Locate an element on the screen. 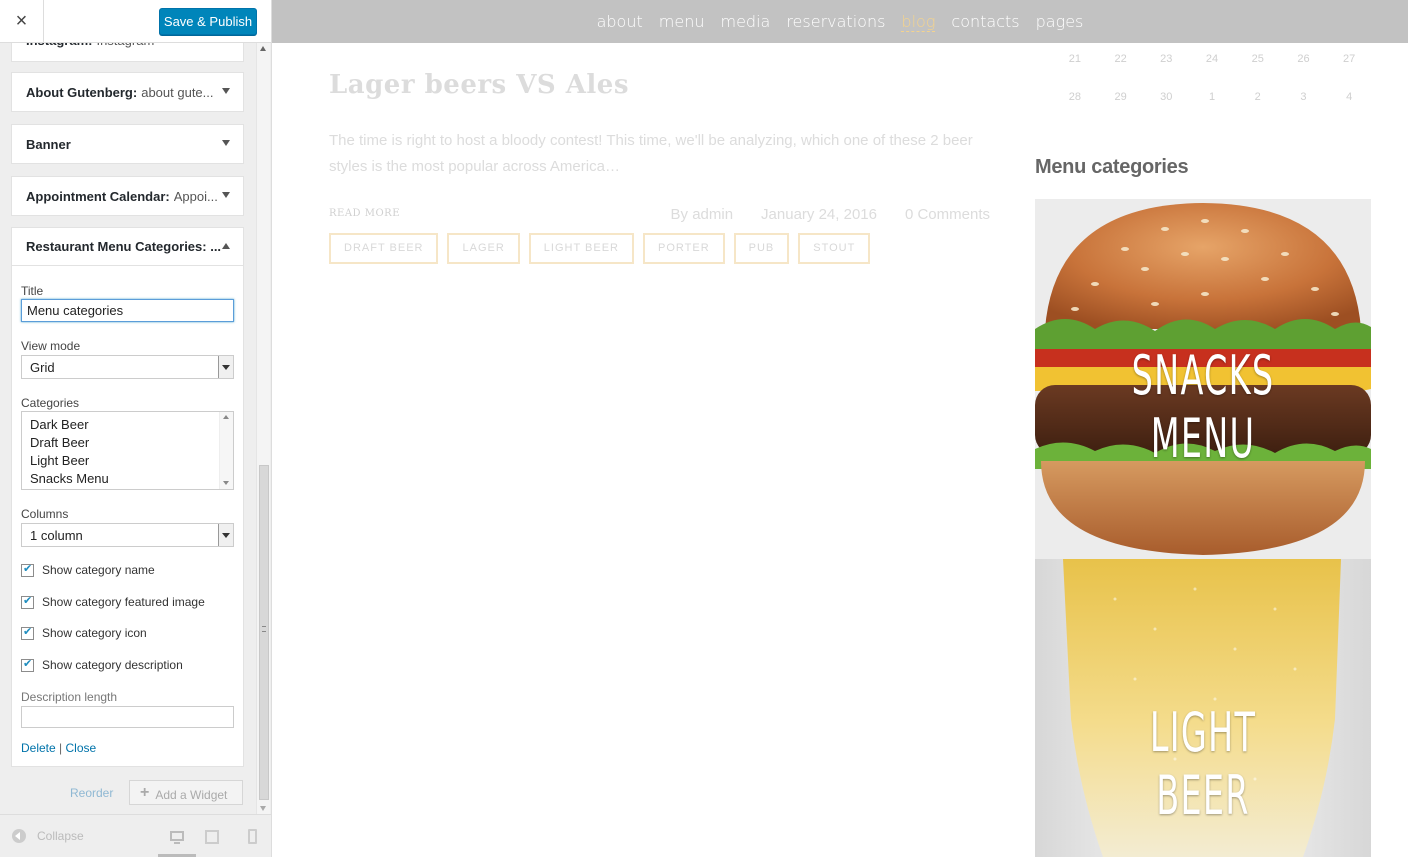 This screenshot has height=857, width=1408. scrollbar-thumb is located at coordinates (264, 632).